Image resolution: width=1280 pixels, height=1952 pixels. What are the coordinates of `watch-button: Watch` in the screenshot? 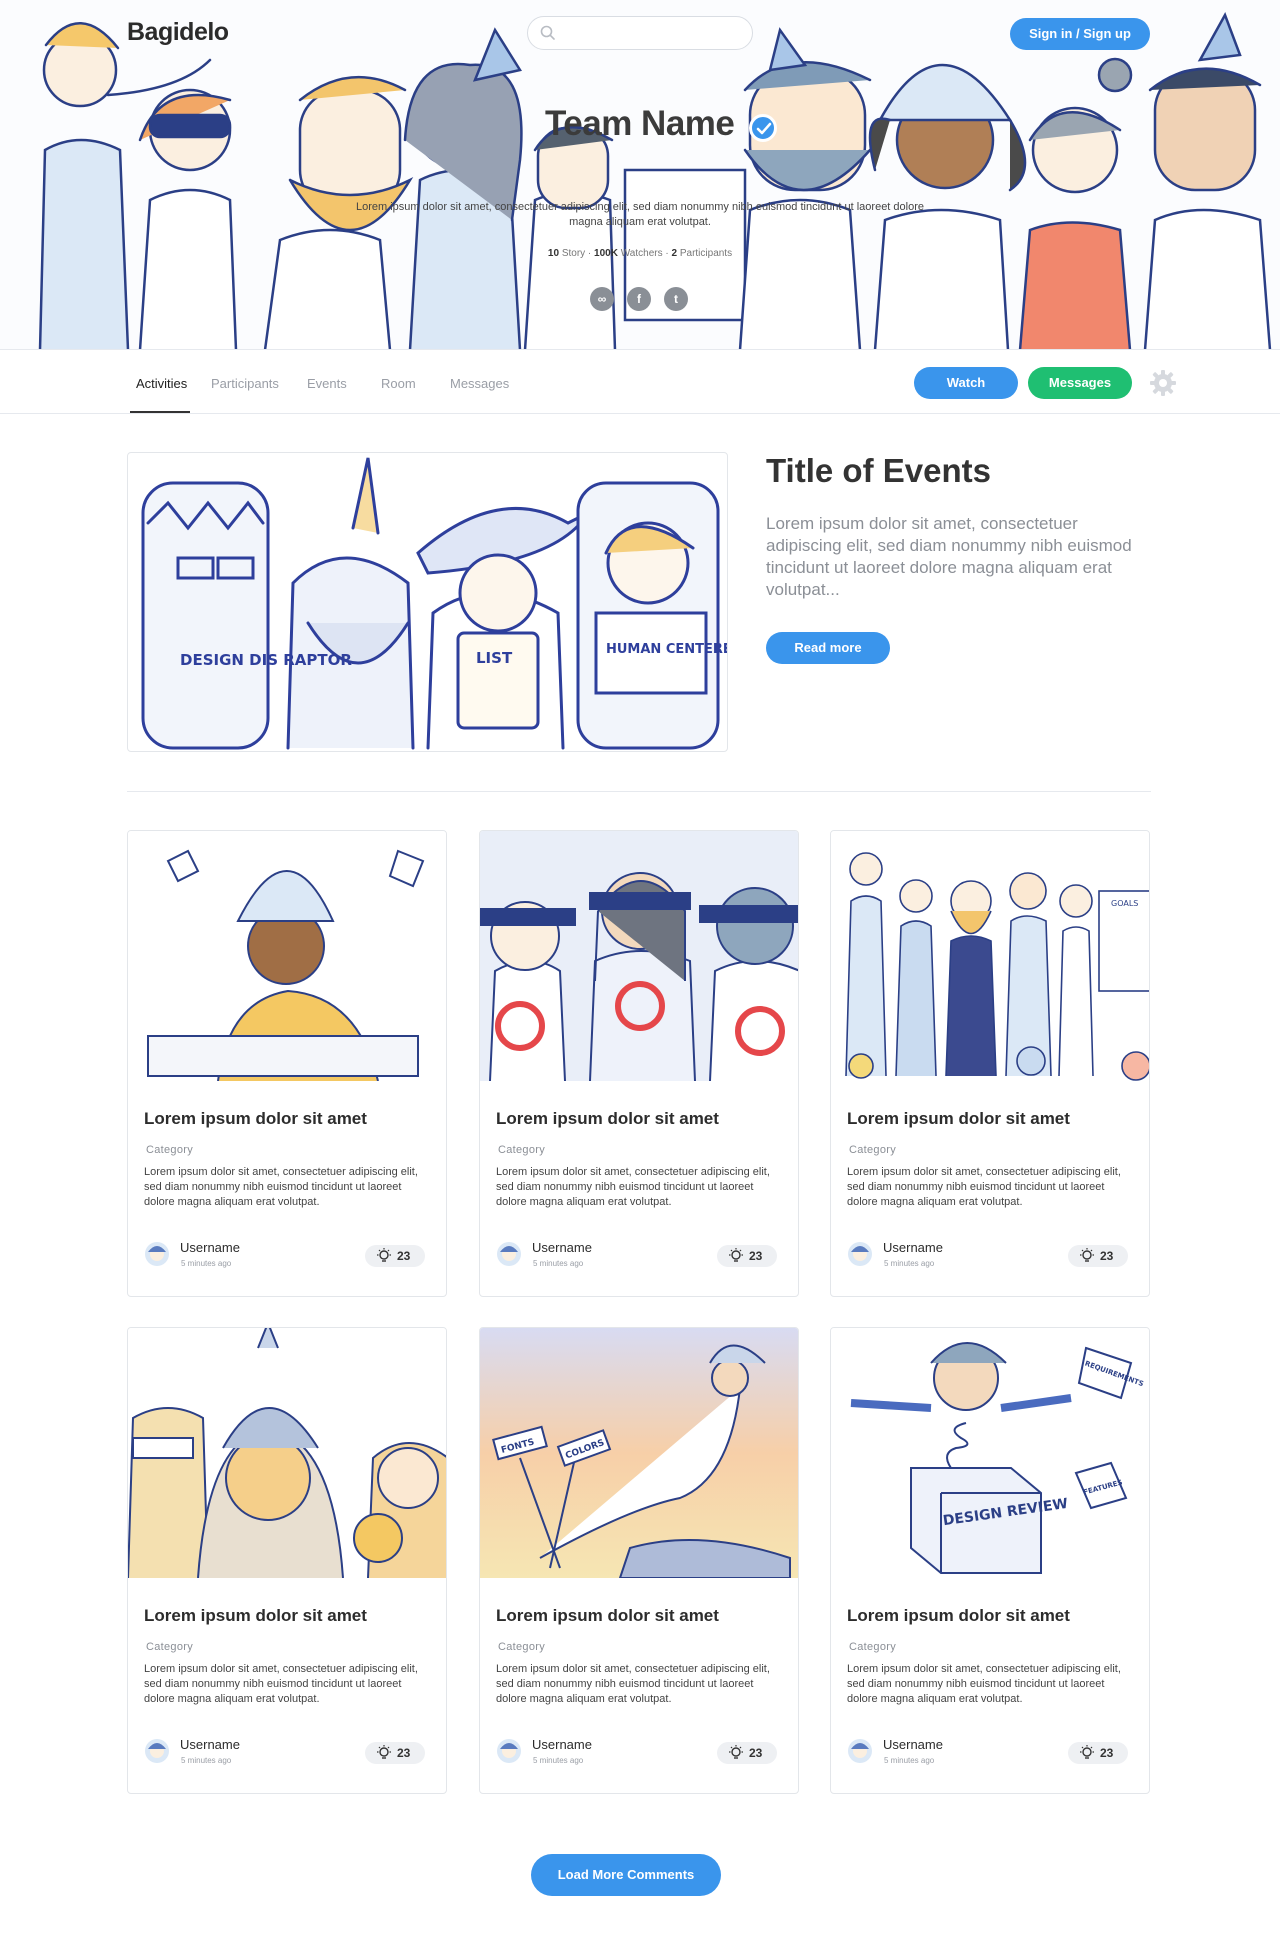 It's located at (966, 383).